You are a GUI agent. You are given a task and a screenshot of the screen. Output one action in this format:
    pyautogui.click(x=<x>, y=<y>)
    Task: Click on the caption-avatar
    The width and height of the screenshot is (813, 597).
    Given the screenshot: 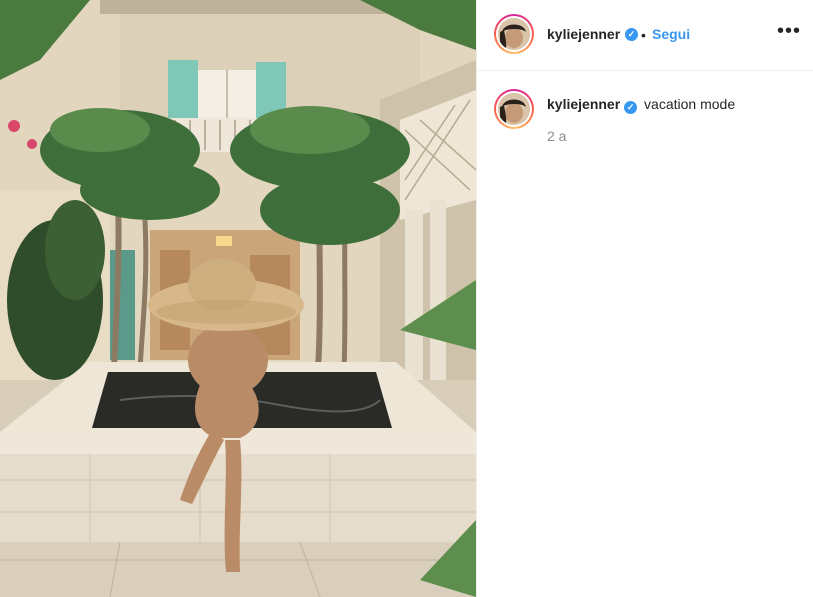 What is the action you would take?
    pyautogui.click(x=514, y=109)
    